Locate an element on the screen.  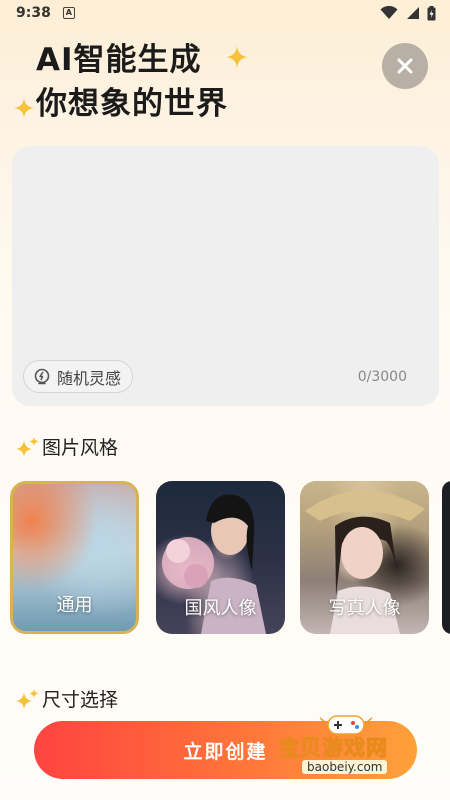
style-card-guofeng-portrait: 国风人像 is located at coordinates (220, 557).